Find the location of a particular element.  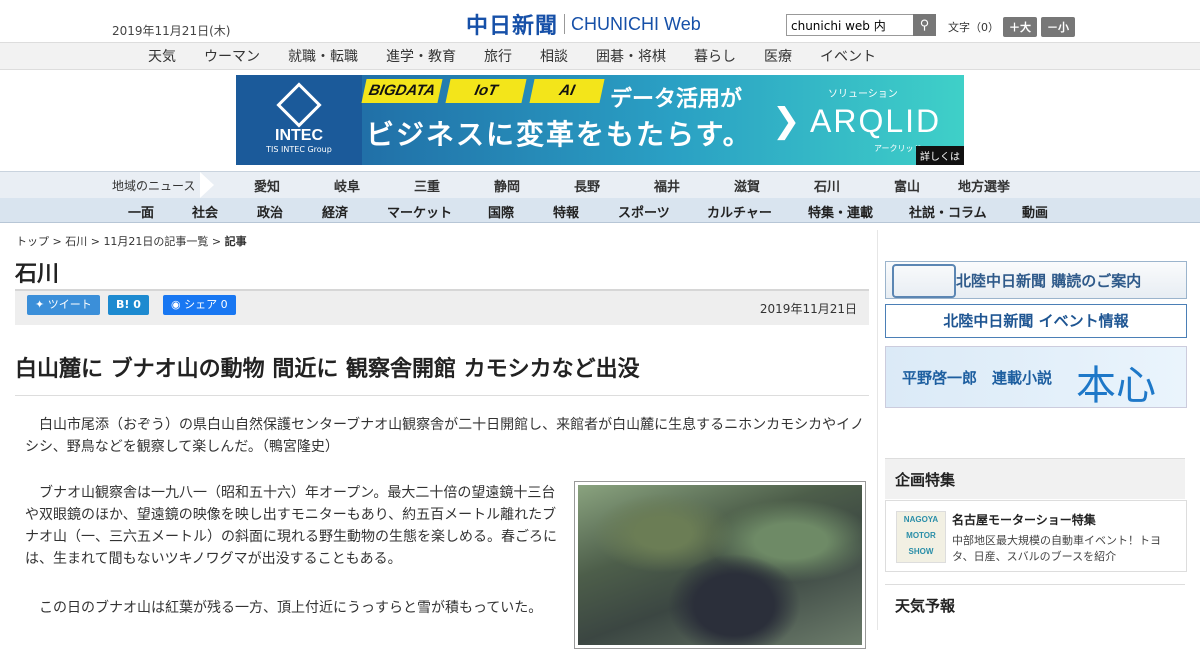

intec-logo-icon is located at coordinates (299, 105).